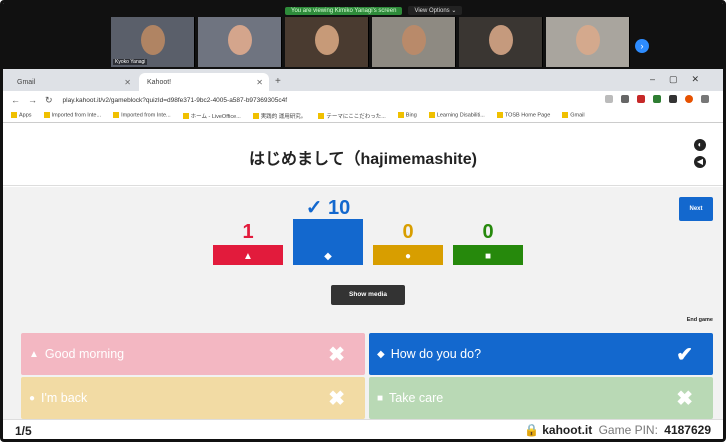  I want to click on answer-option: ● I'm back ✖, so click(193, 398).